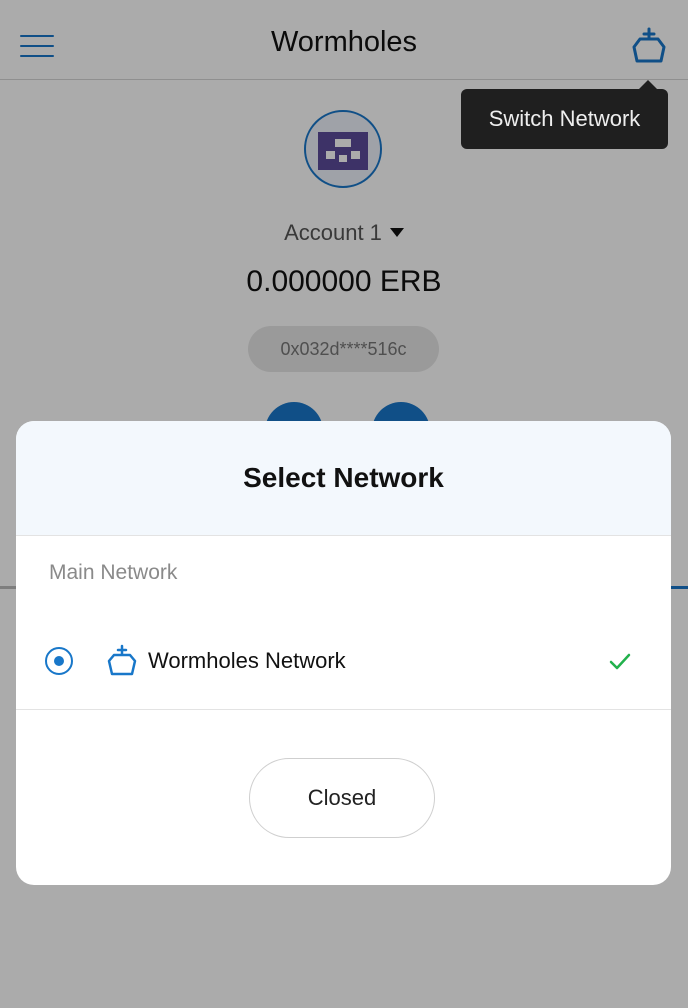 This screenshot has width=688, height=1008. What do you see at coordinates (342, 798) in the screenshot?
I see `closed-button: Closed` at bounding box center [342, 798].